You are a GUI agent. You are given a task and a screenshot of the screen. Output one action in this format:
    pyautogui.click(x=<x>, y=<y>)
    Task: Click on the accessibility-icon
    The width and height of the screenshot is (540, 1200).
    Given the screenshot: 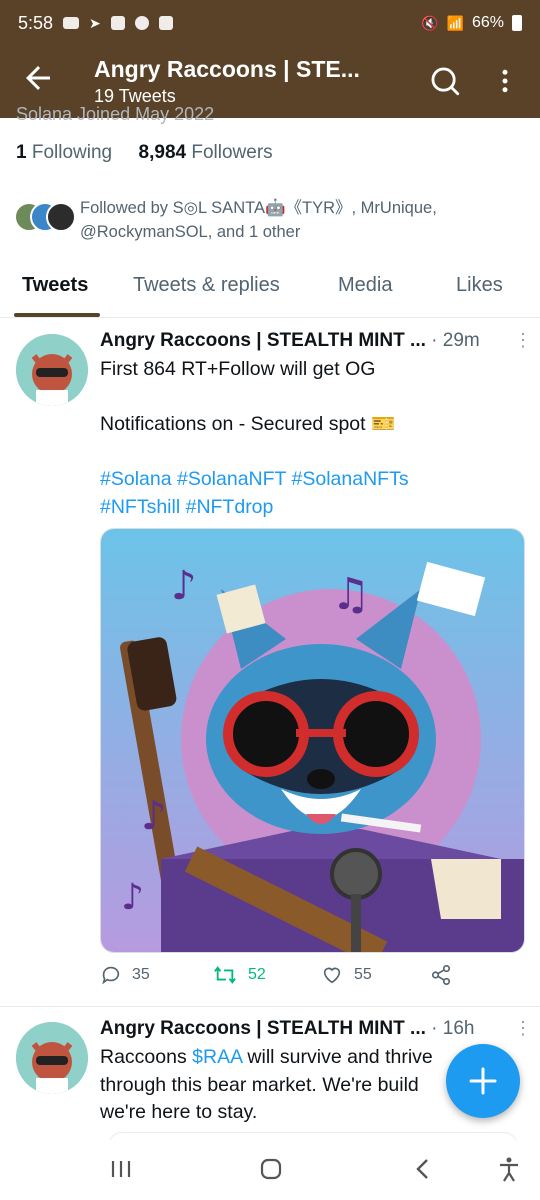 What is the action you would take?
    pyautogui.click(x=509, y=1169)
    